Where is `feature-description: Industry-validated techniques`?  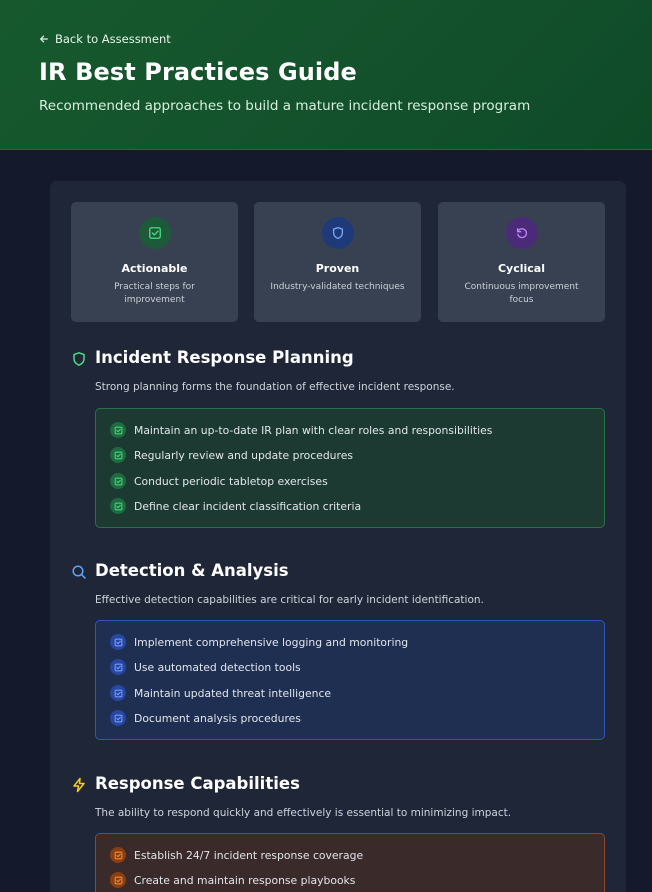
feature-description: Industry-validated techniques is located at coordinates (337, 287).